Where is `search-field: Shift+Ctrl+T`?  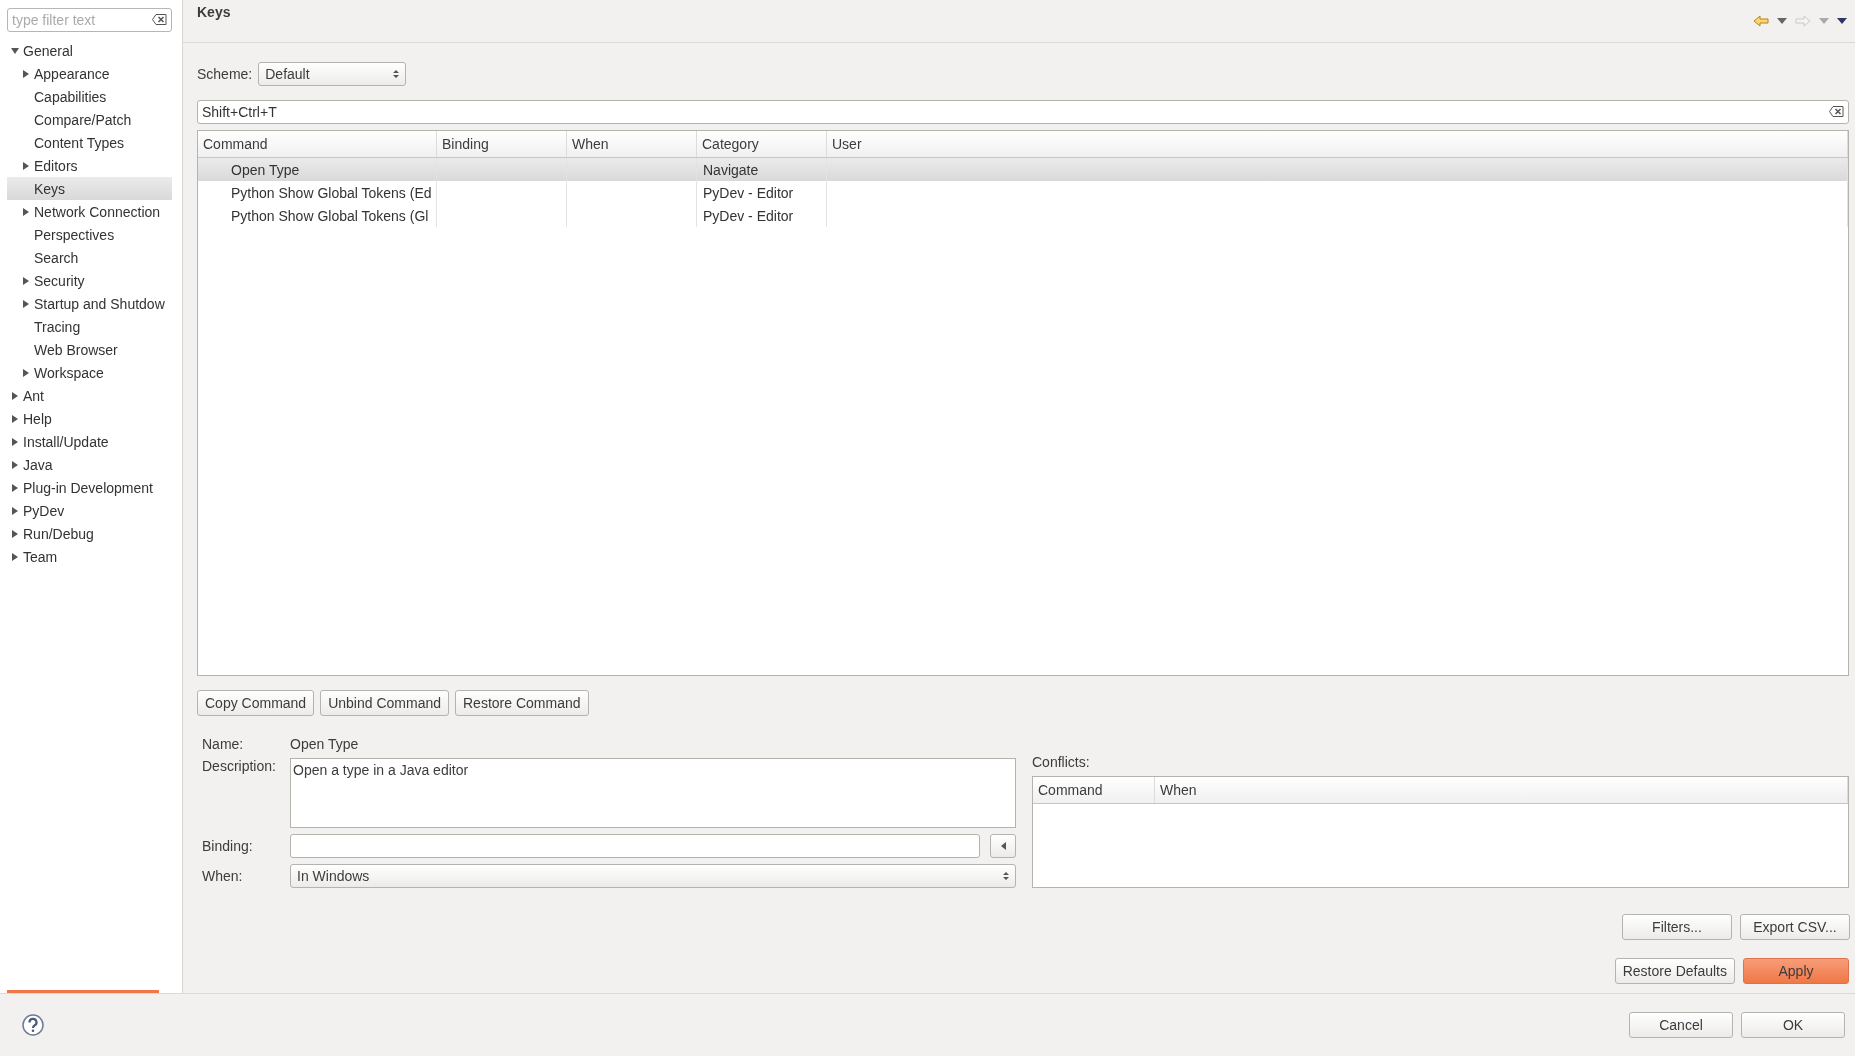
search-field: Shift+Ctrl+T is located at coordinates (1023, 112).